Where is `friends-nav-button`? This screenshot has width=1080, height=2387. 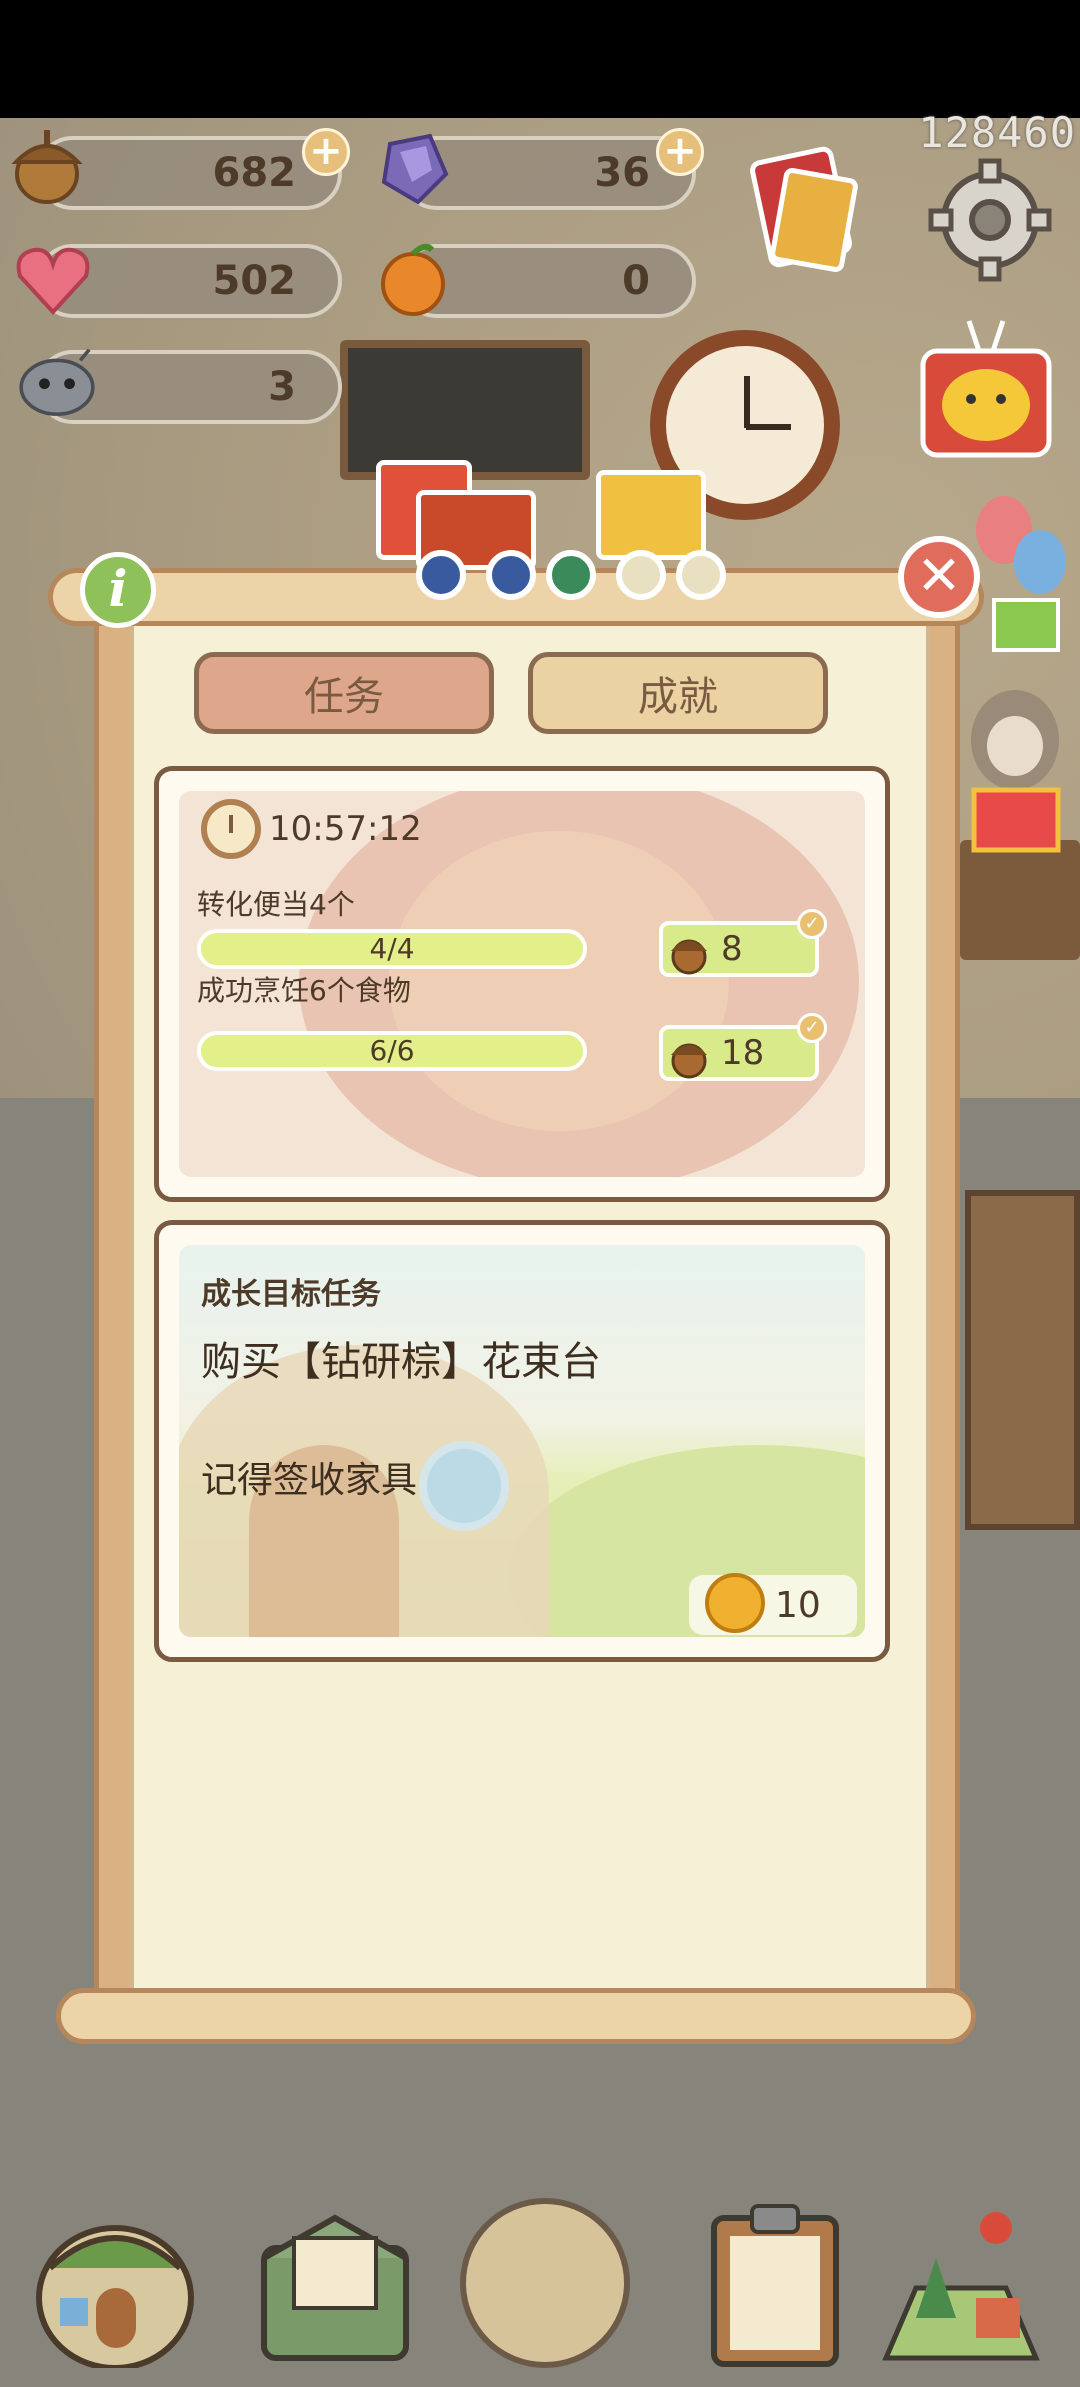
friends-nav-button is located at coordinates (545, 2283).